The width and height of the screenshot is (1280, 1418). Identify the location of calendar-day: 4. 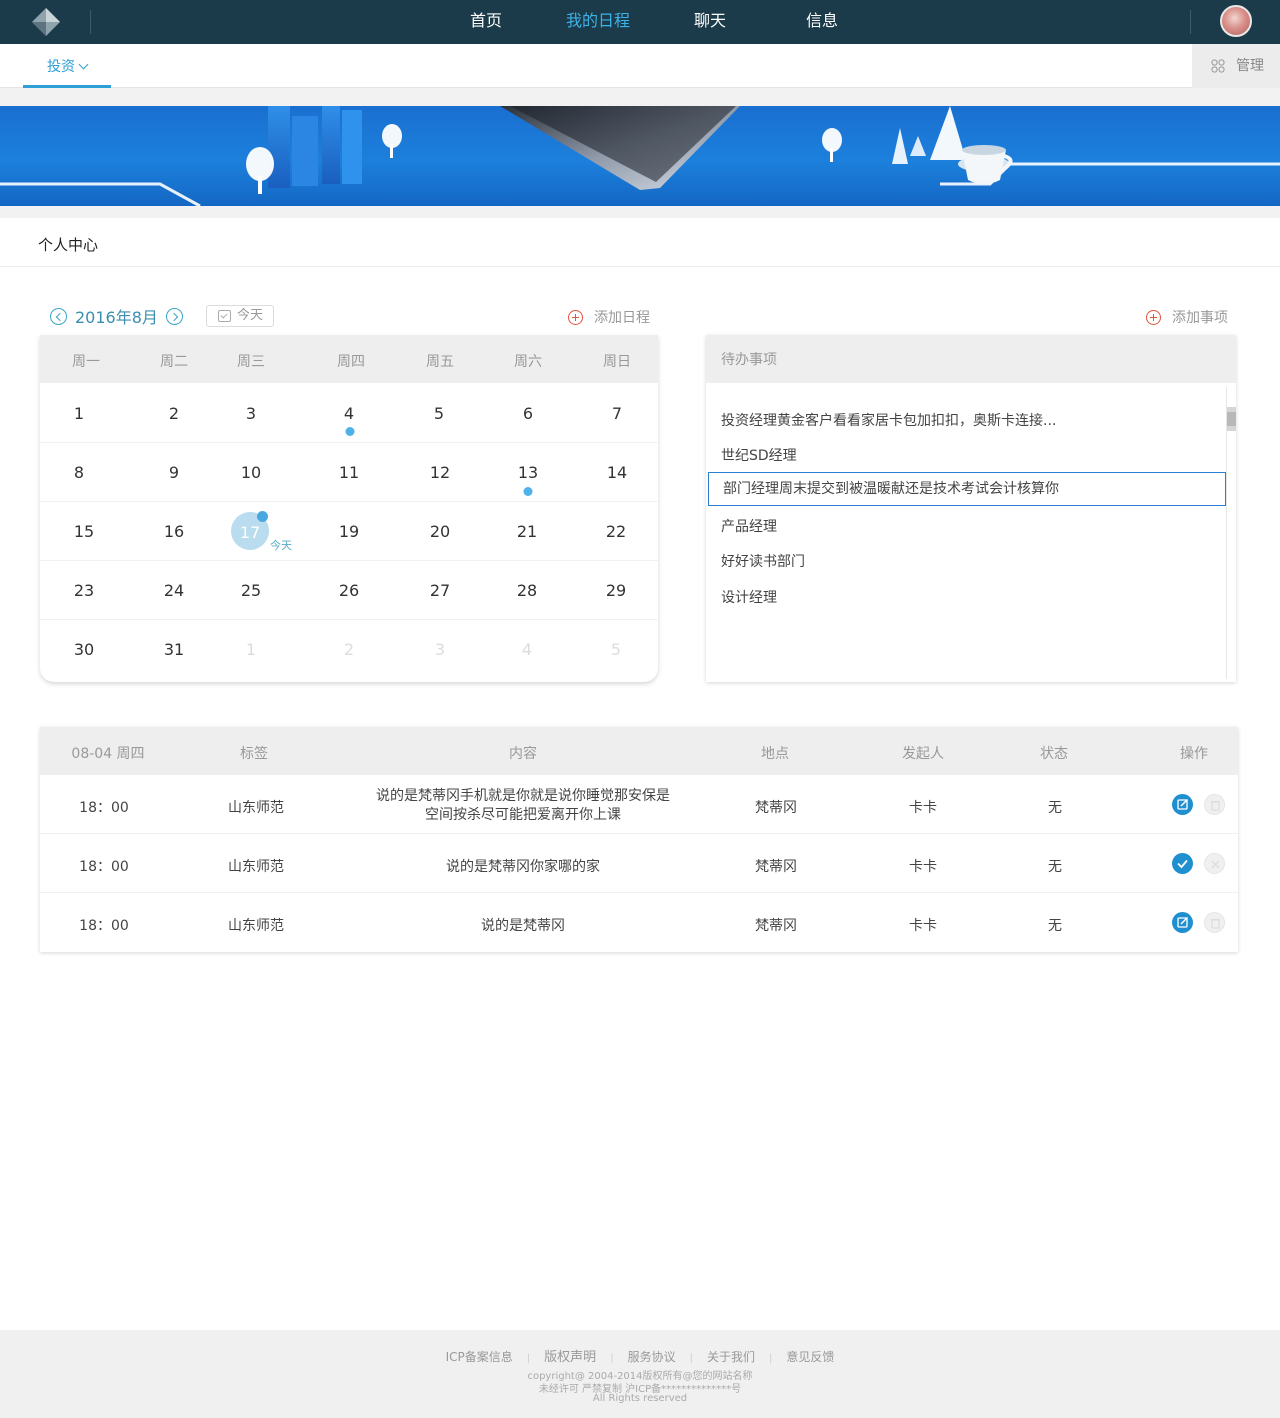
(349, 413).